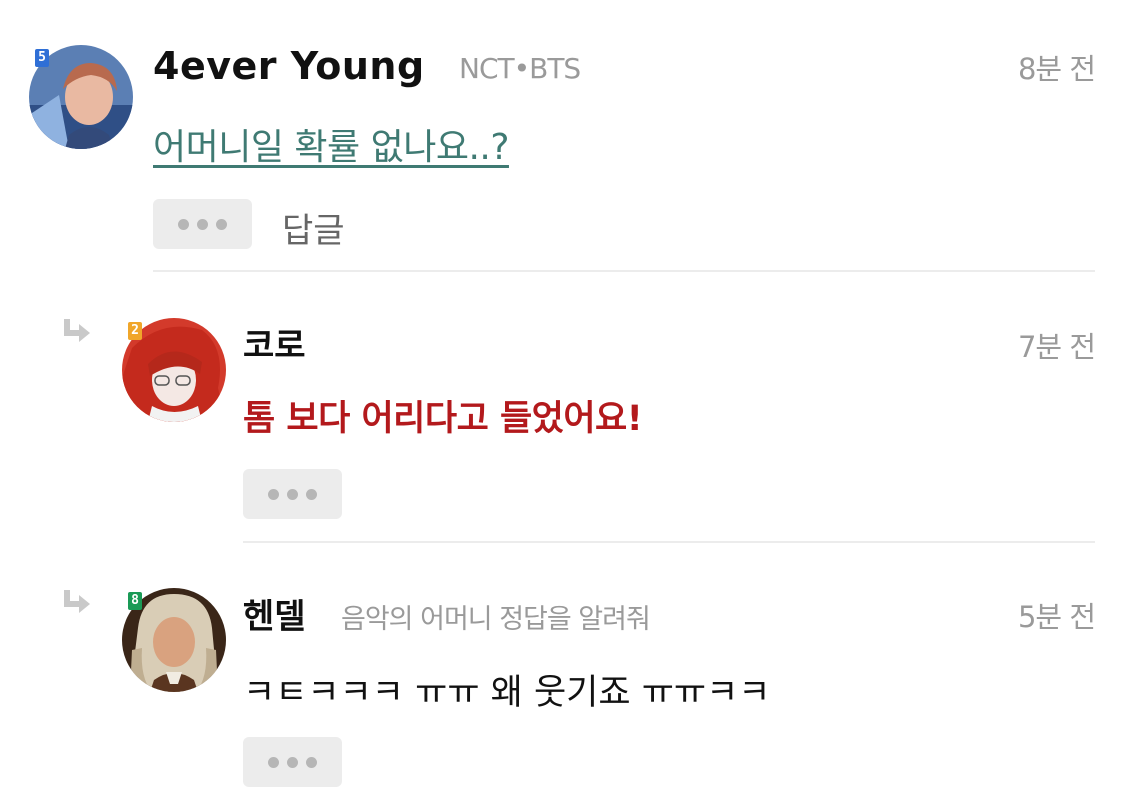 This screenshot has height=799, width=1125. I want to click on author-name: 코로, so click(274, 342).